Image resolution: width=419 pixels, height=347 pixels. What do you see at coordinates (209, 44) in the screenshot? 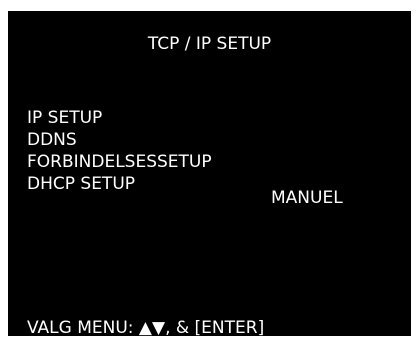
I see `page-title: TCP / IP SETUP` at bounding box center [209, 44].